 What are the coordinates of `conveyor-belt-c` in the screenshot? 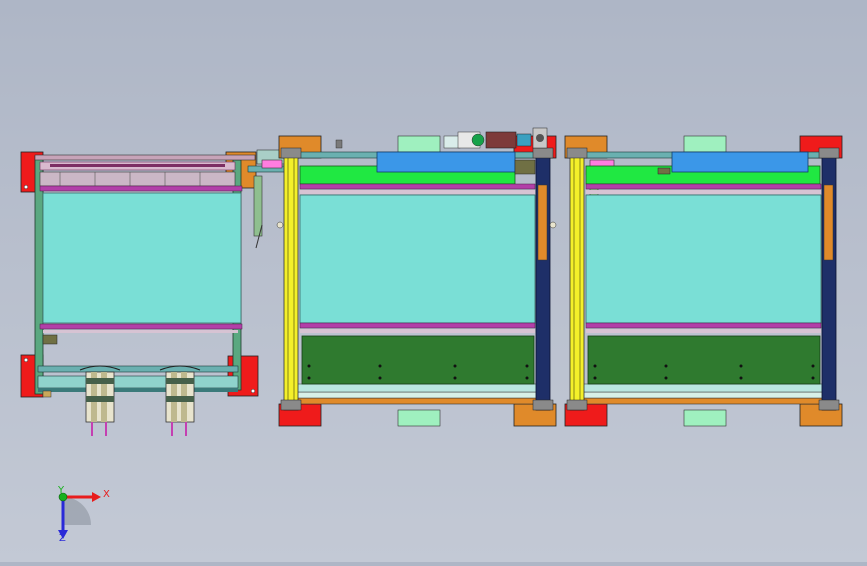 It's located at (703, 259).